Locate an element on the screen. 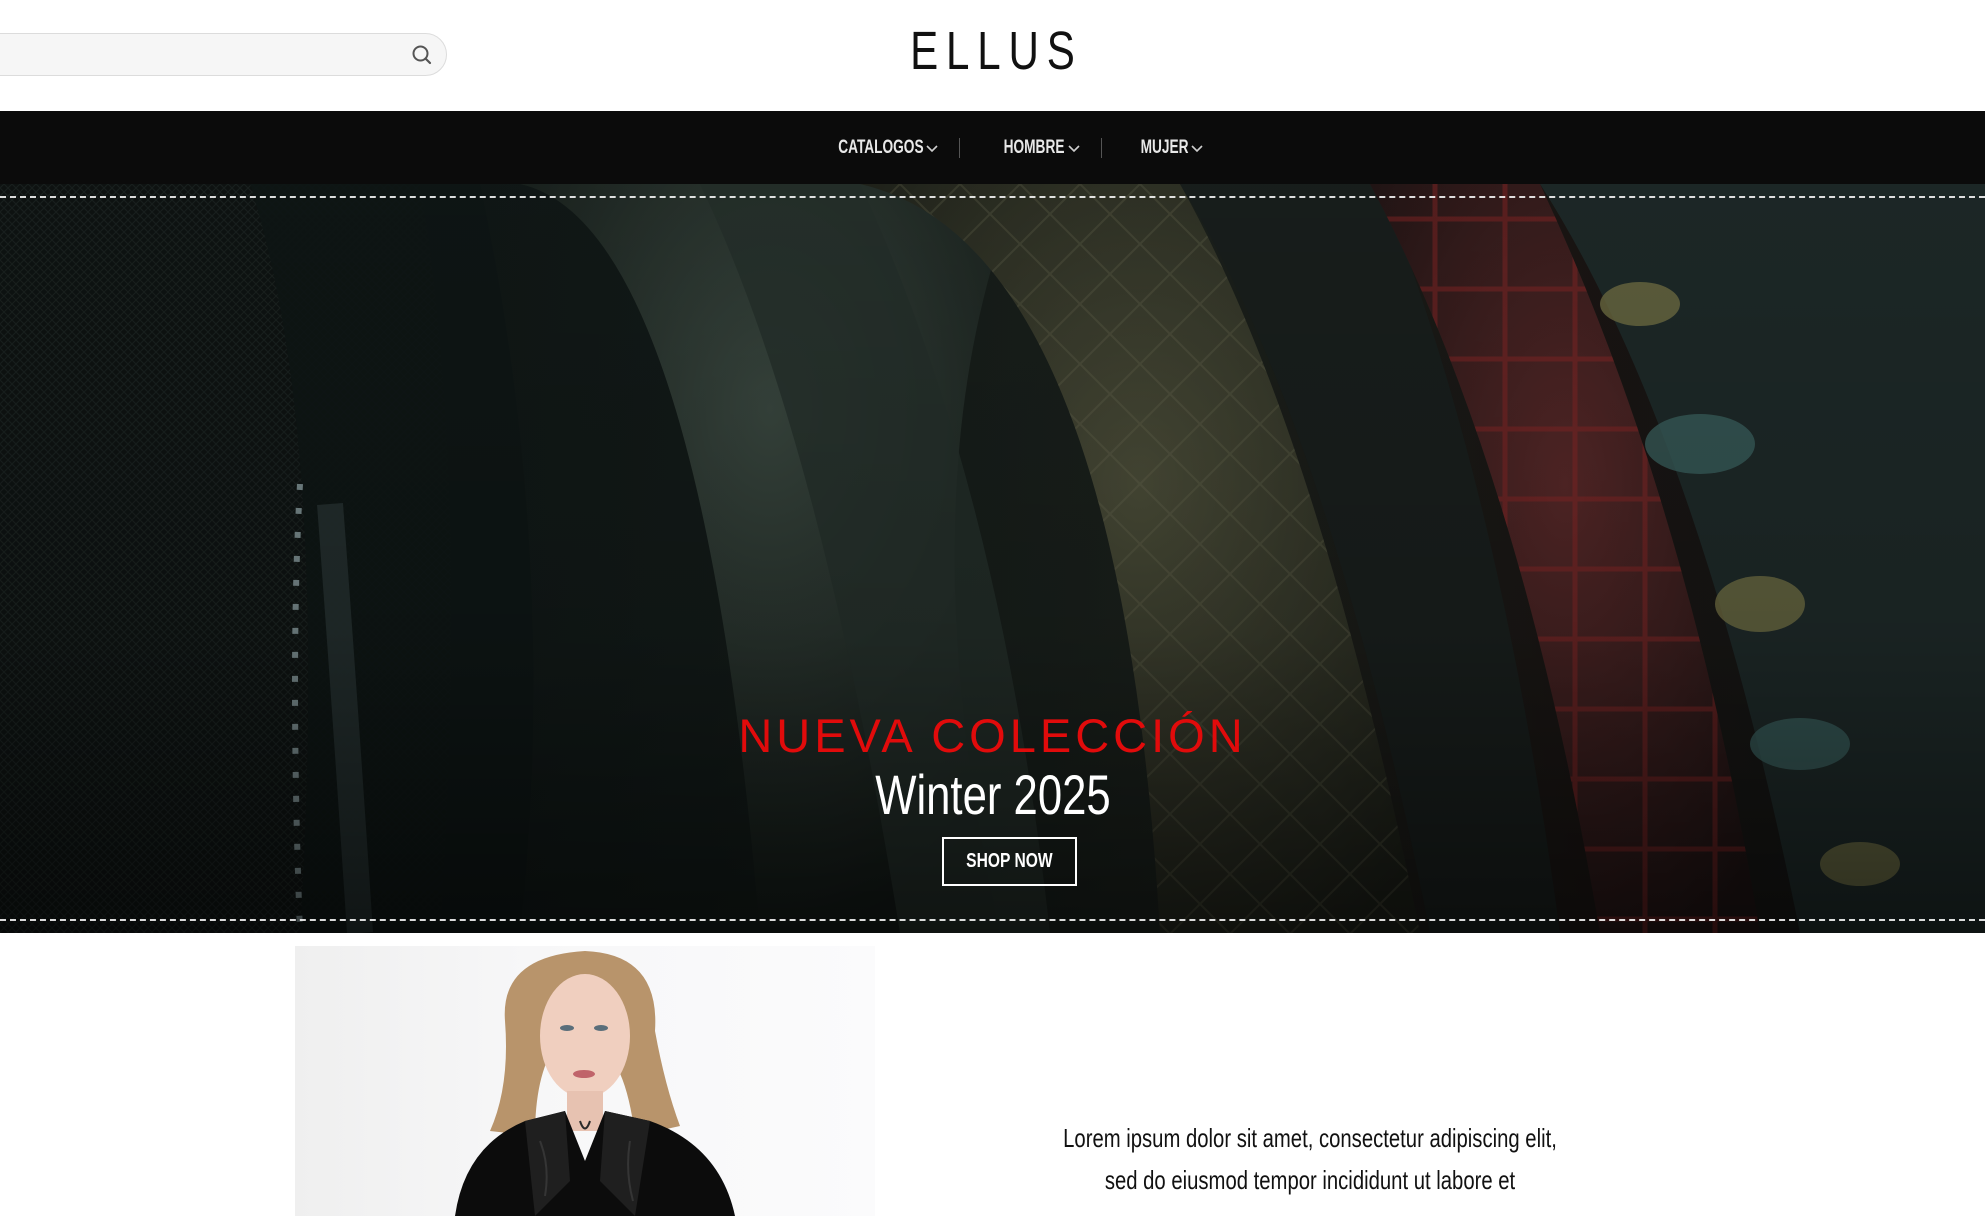 Image resolution: width=1985 pixels, height=1216 pixels. nav-item-catalogos: CATALOGOS is located at coordinates (872, 148).